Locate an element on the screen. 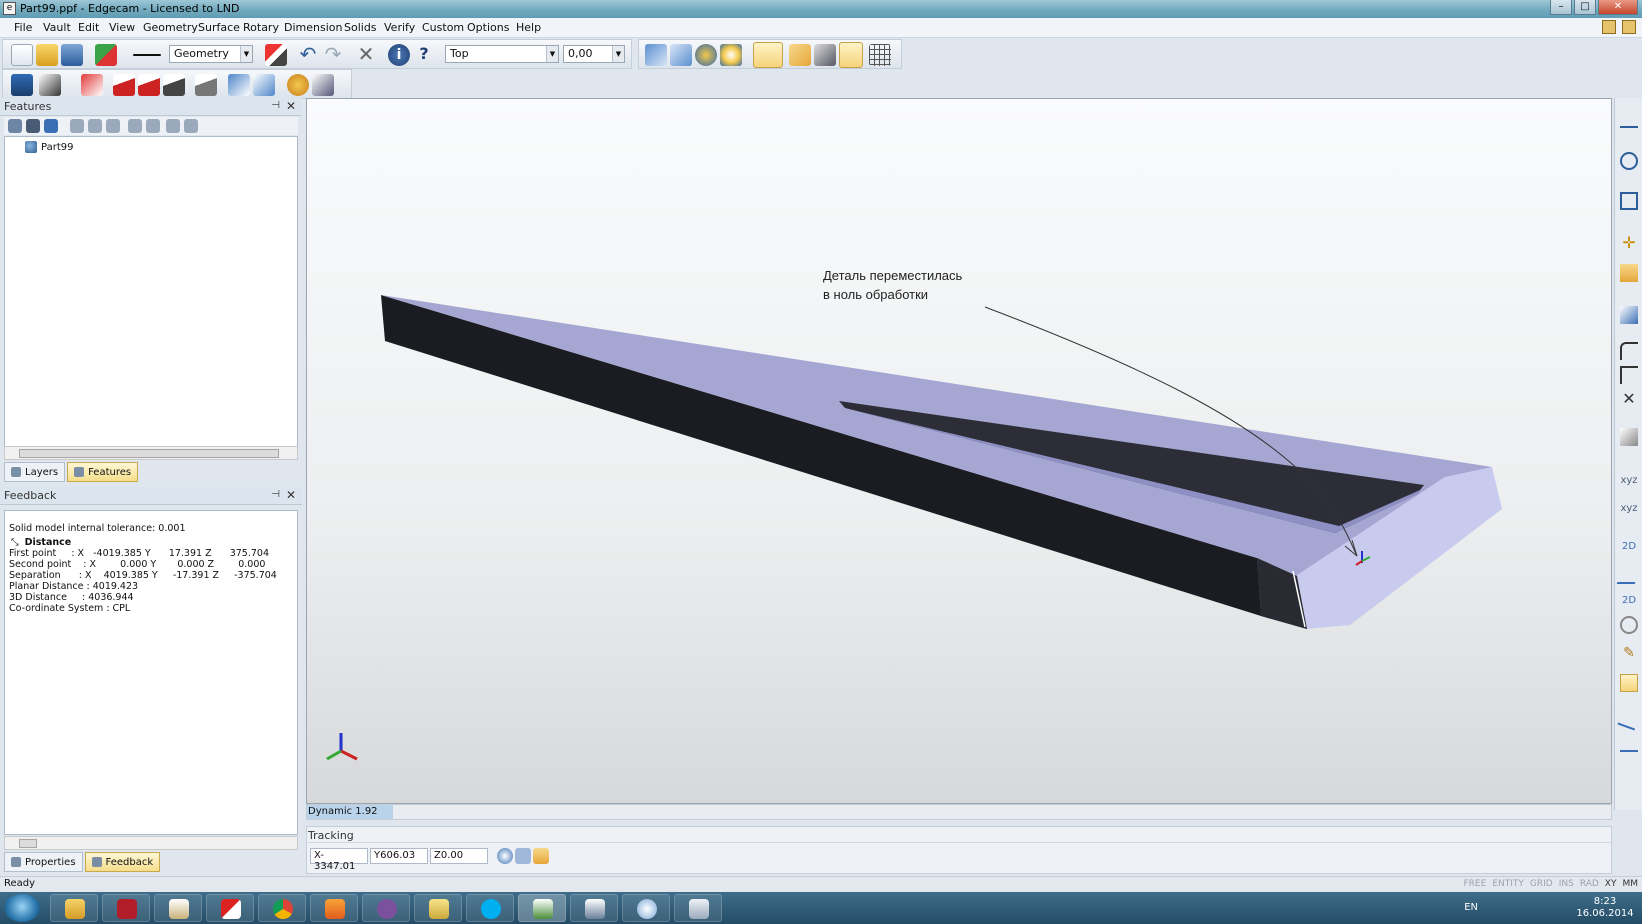 The width and height of the screenshot is (1642, 924). menu-vault: Vault is located at coordinates (57, 27).